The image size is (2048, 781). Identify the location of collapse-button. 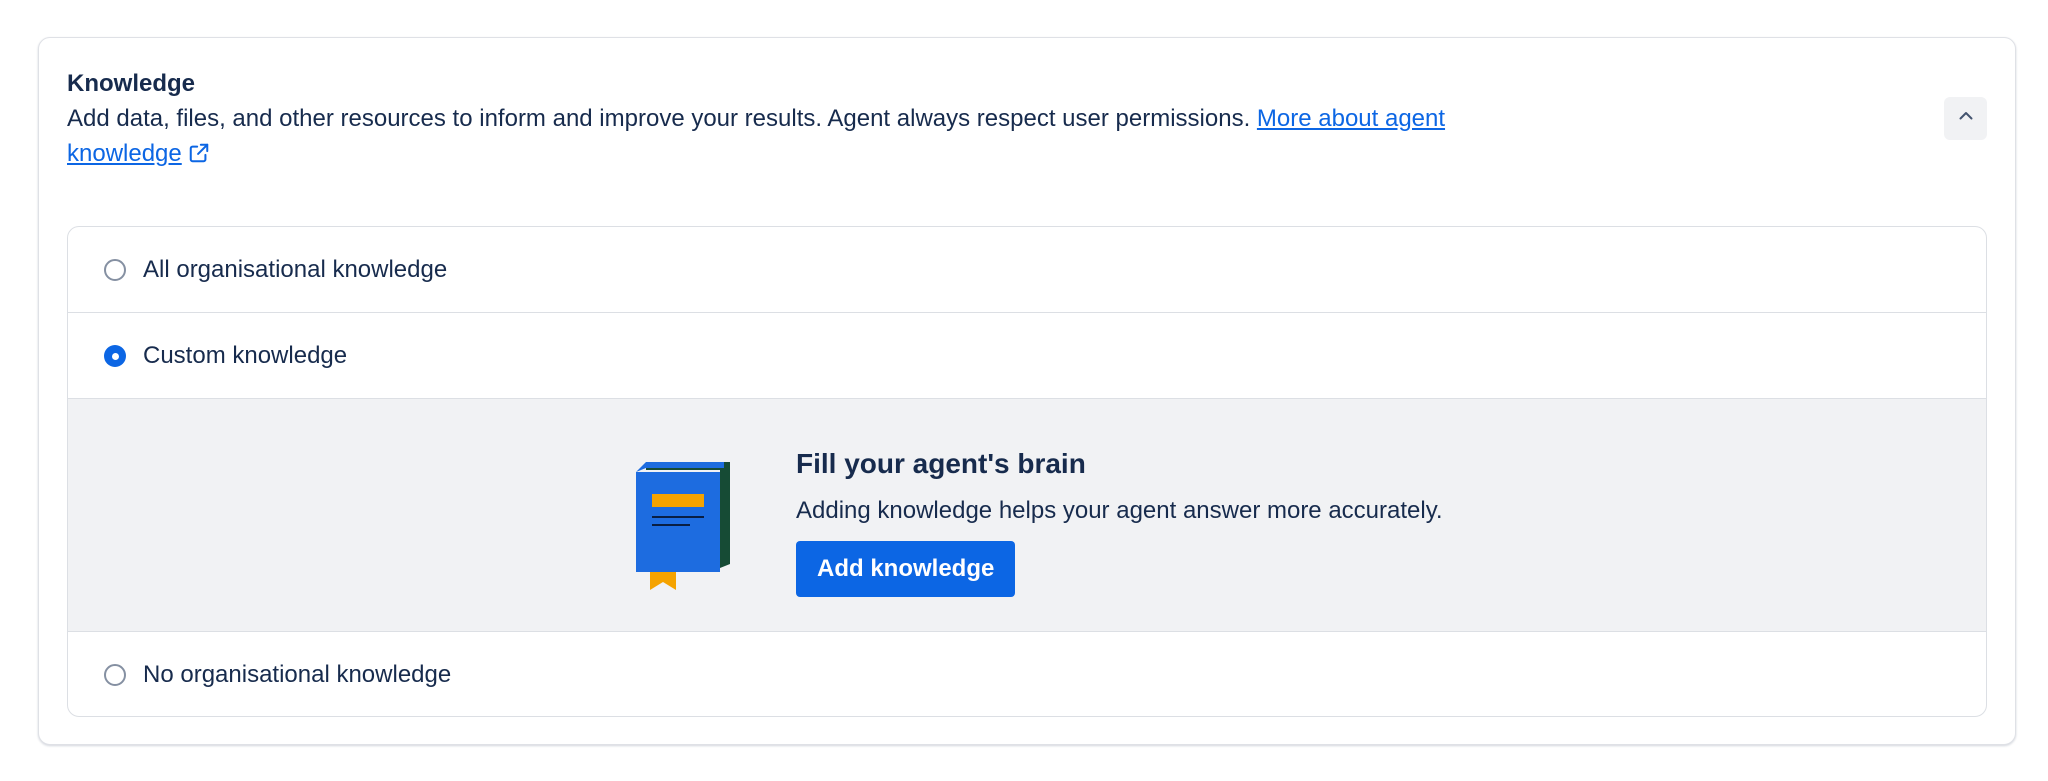
(1965, 118).